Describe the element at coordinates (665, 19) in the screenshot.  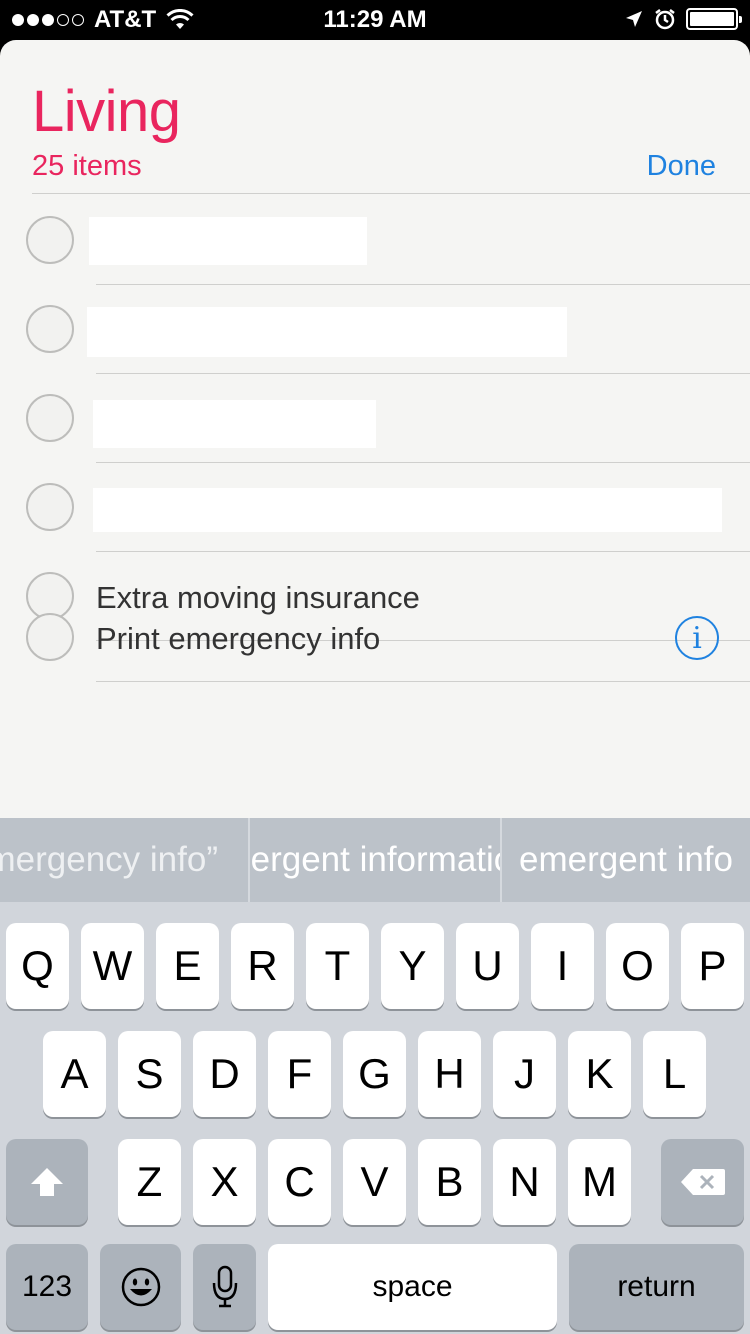
I see `alarm-clock-icon` at that location.